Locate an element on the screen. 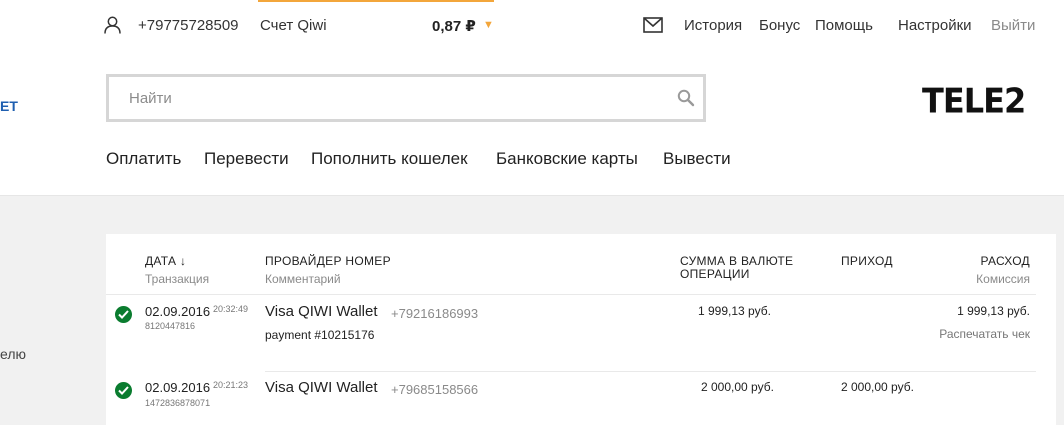 This screenshot has height=425, width=1064. search-box is located at coordinates (406, 98).